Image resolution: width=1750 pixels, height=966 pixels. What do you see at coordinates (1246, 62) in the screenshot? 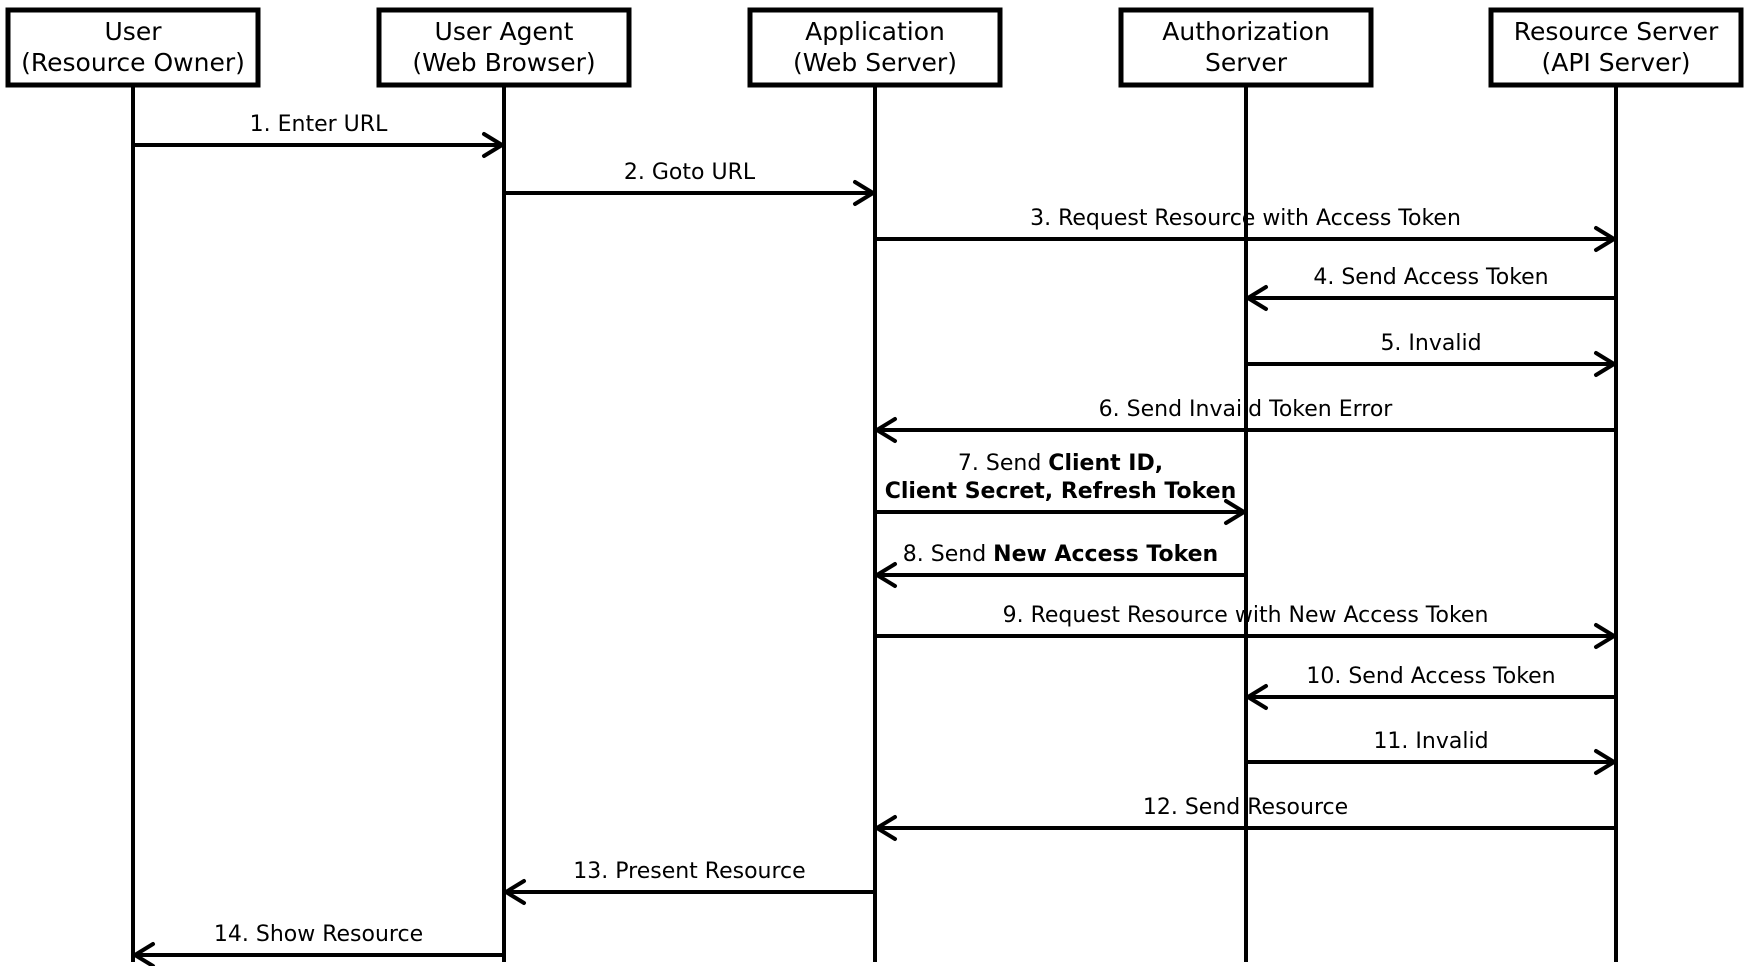
I see `participant-subtitle: Server` at bounding box center [1246, 62].